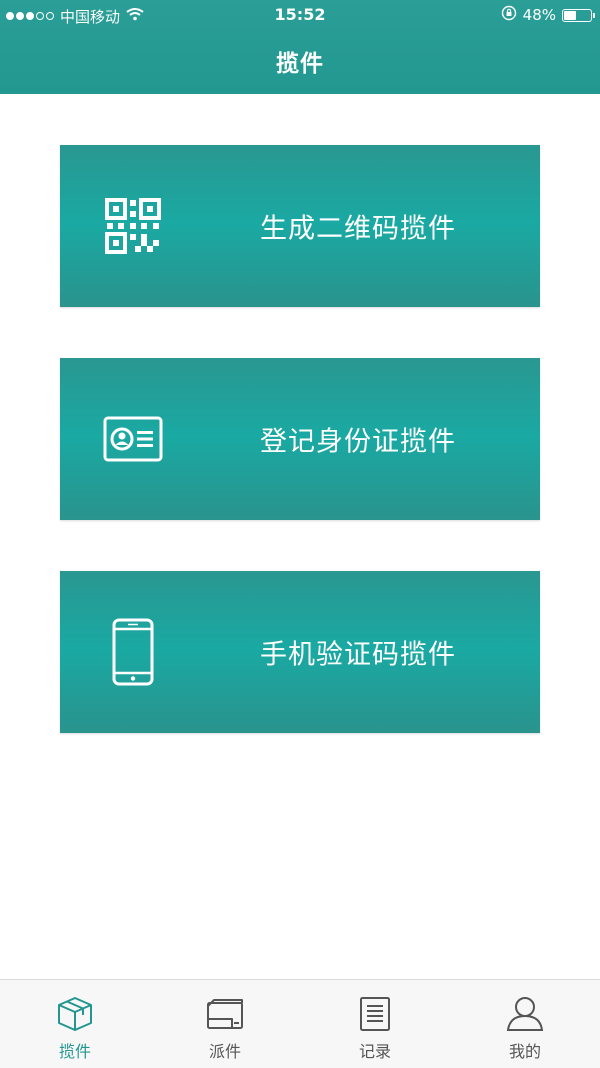 The image size is (600, 1068). I want to click on tab-mine: 我的, so click(525, 1024).